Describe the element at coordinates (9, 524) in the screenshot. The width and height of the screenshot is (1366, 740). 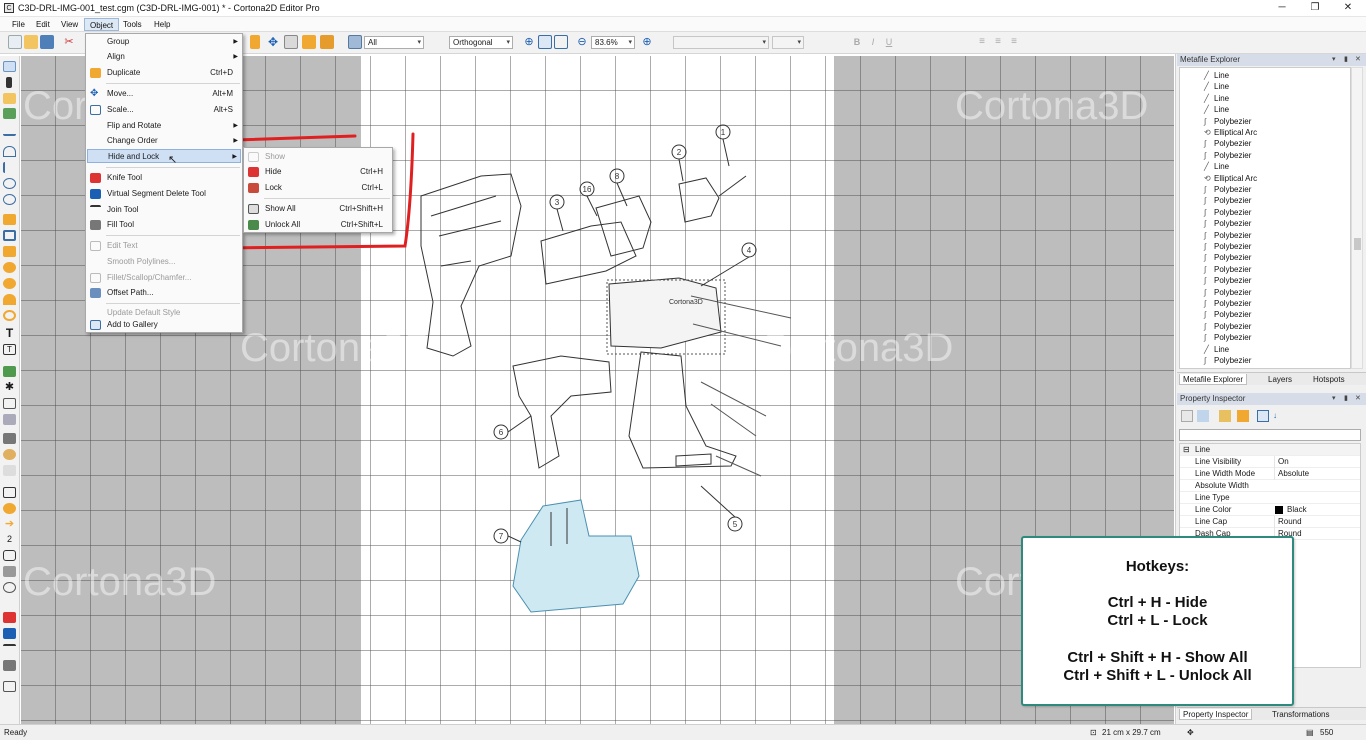
I see `arrow-tool-icon: ➔` at that location.